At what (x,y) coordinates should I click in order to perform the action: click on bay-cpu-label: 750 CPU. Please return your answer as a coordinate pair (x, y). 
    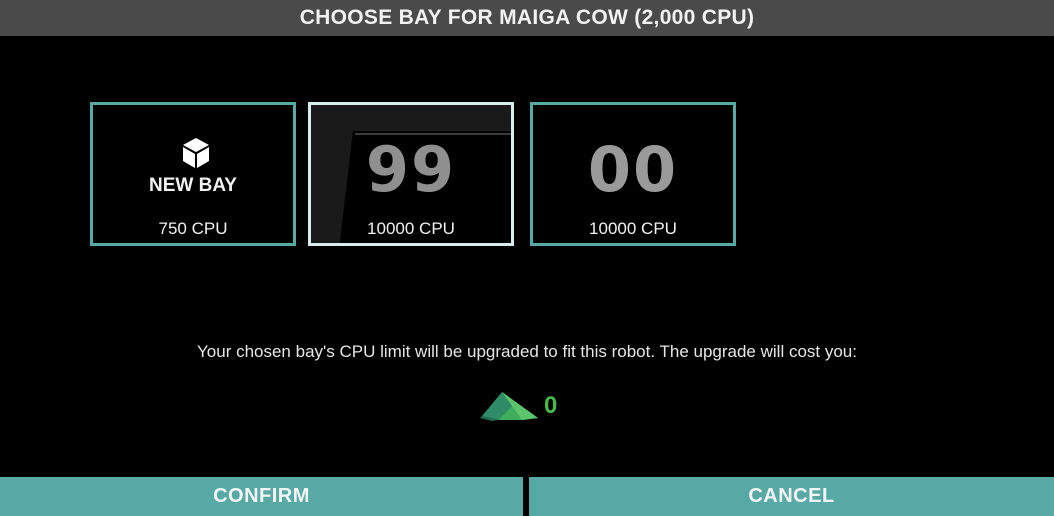
    Looking at the image, I should click on (193, 228).